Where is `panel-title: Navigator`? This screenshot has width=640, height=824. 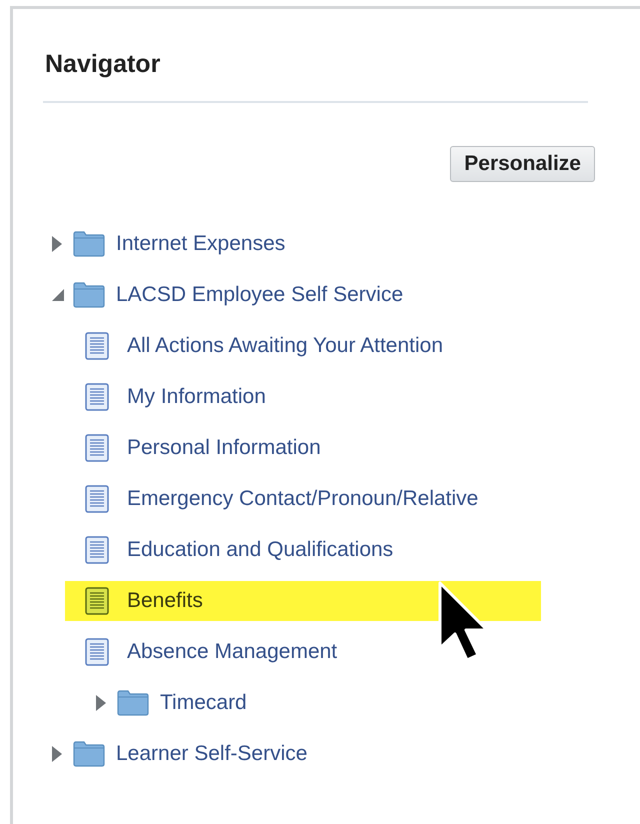
panel-title: Navigator is located at coordinates (103, 64).